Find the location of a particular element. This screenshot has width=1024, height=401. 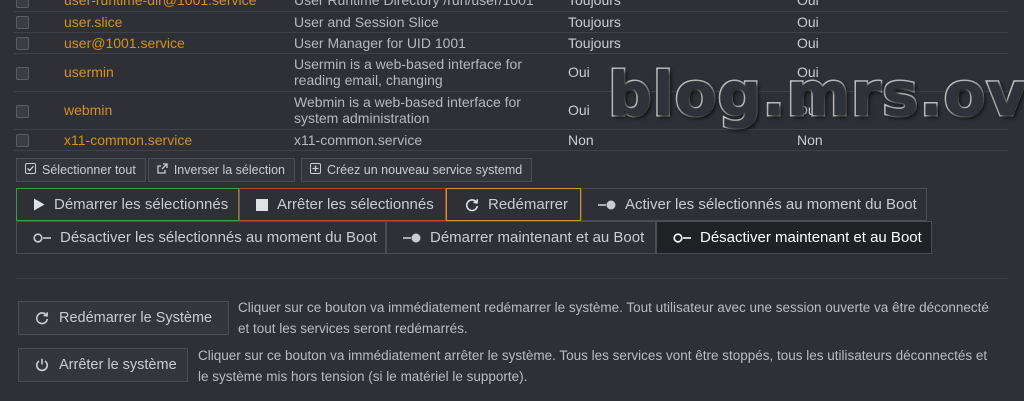

service-name-link: user.slice is located at coordinates (173, 22).